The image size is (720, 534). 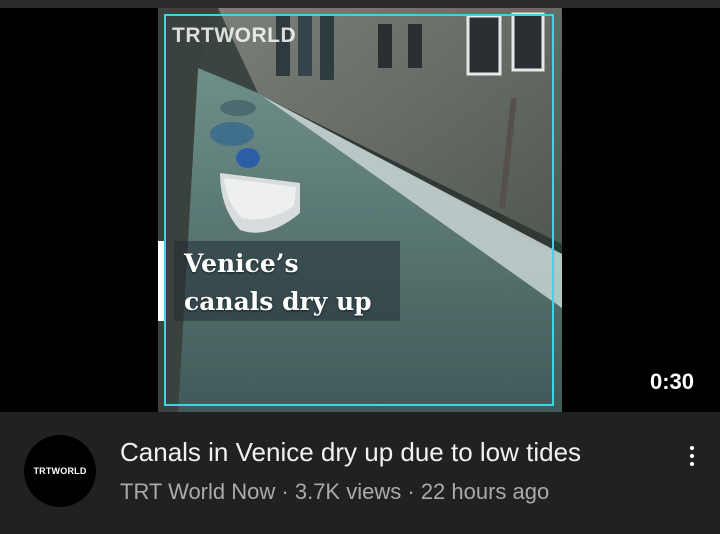 What do you see at coordinates (241, 263) in the screenshot?
I see `caption-line-1: Venice’s` at bounding box center [241, 263].